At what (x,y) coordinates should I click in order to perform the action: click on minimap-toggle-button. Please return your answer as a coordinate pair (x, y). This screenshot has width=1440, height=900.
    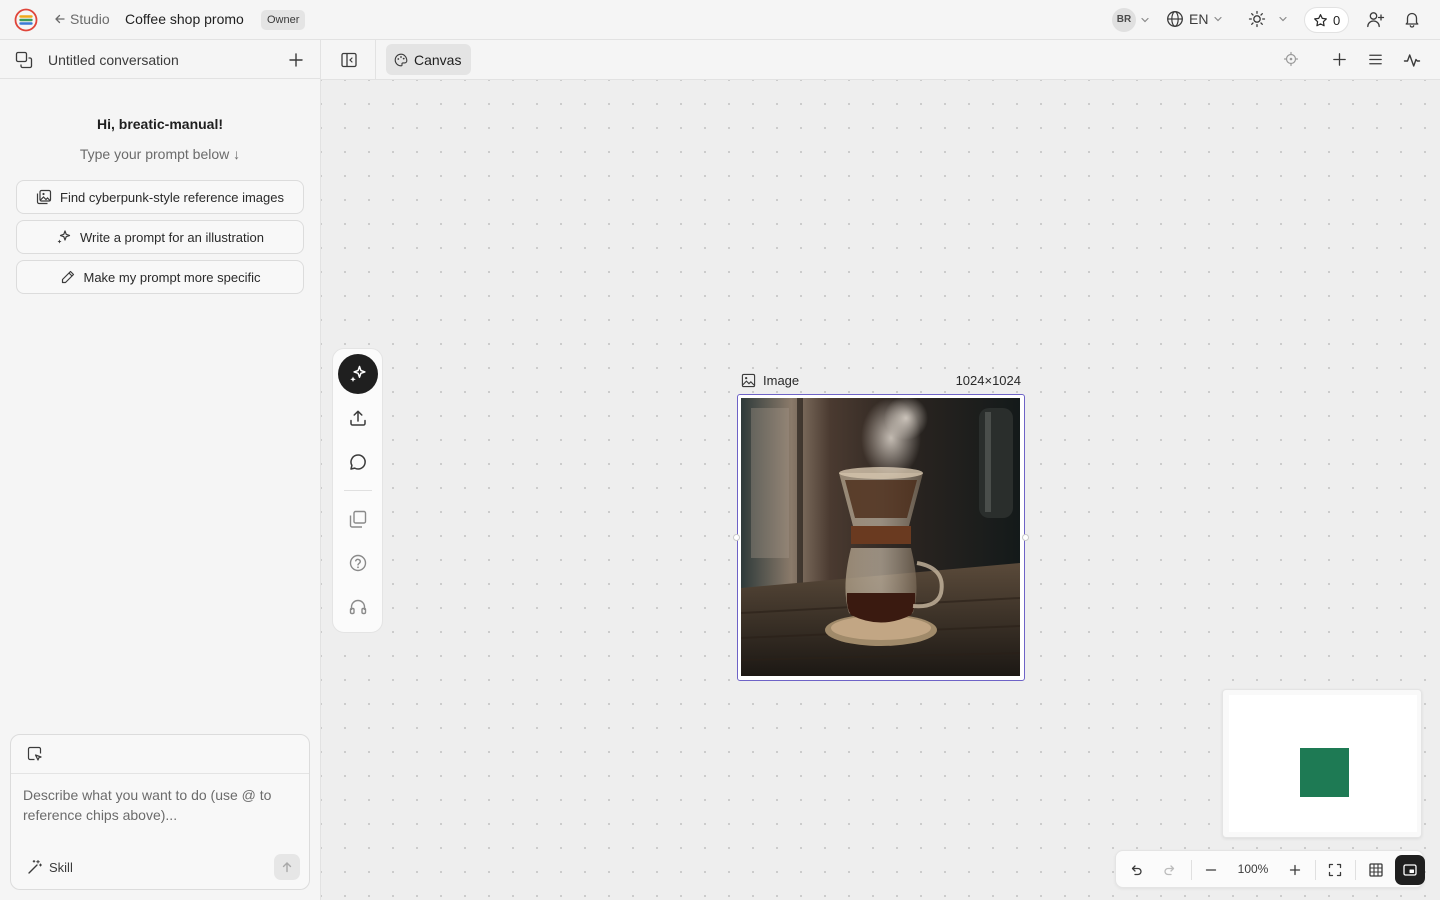
    Looking at the image, I should click on (1410, 870).